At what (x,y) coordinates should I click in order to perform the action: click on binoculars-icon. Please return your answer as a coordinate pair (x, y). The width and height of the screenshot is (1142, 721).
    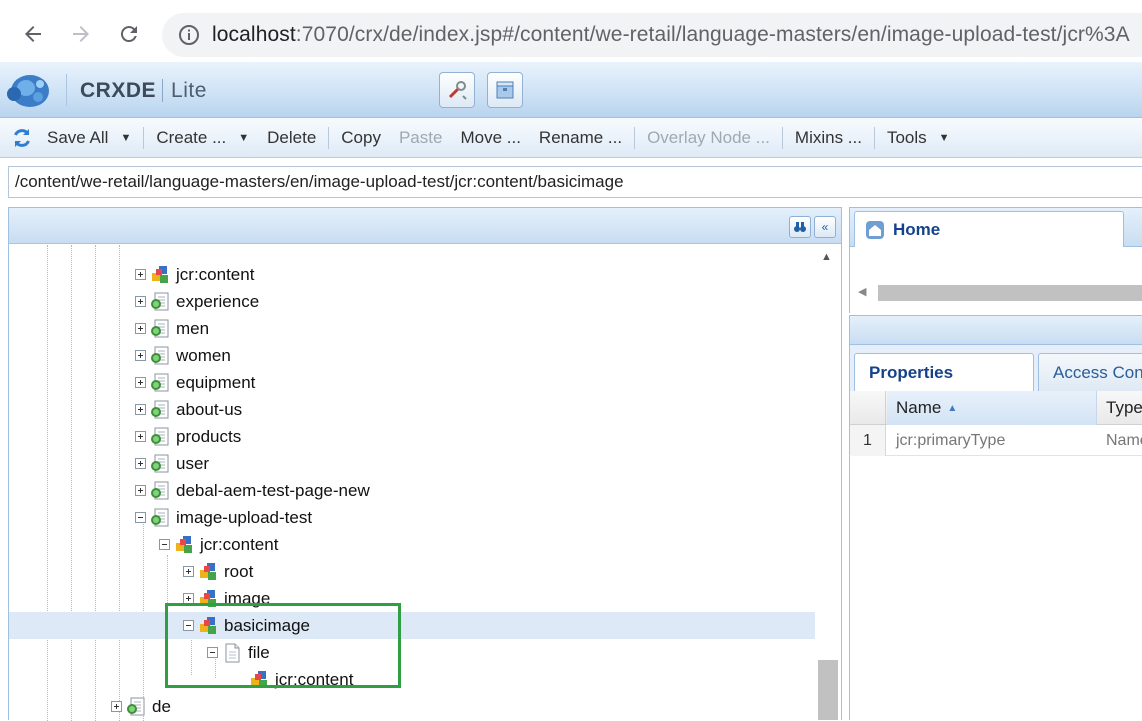
    Looking at the image, I should click on (800, 227).